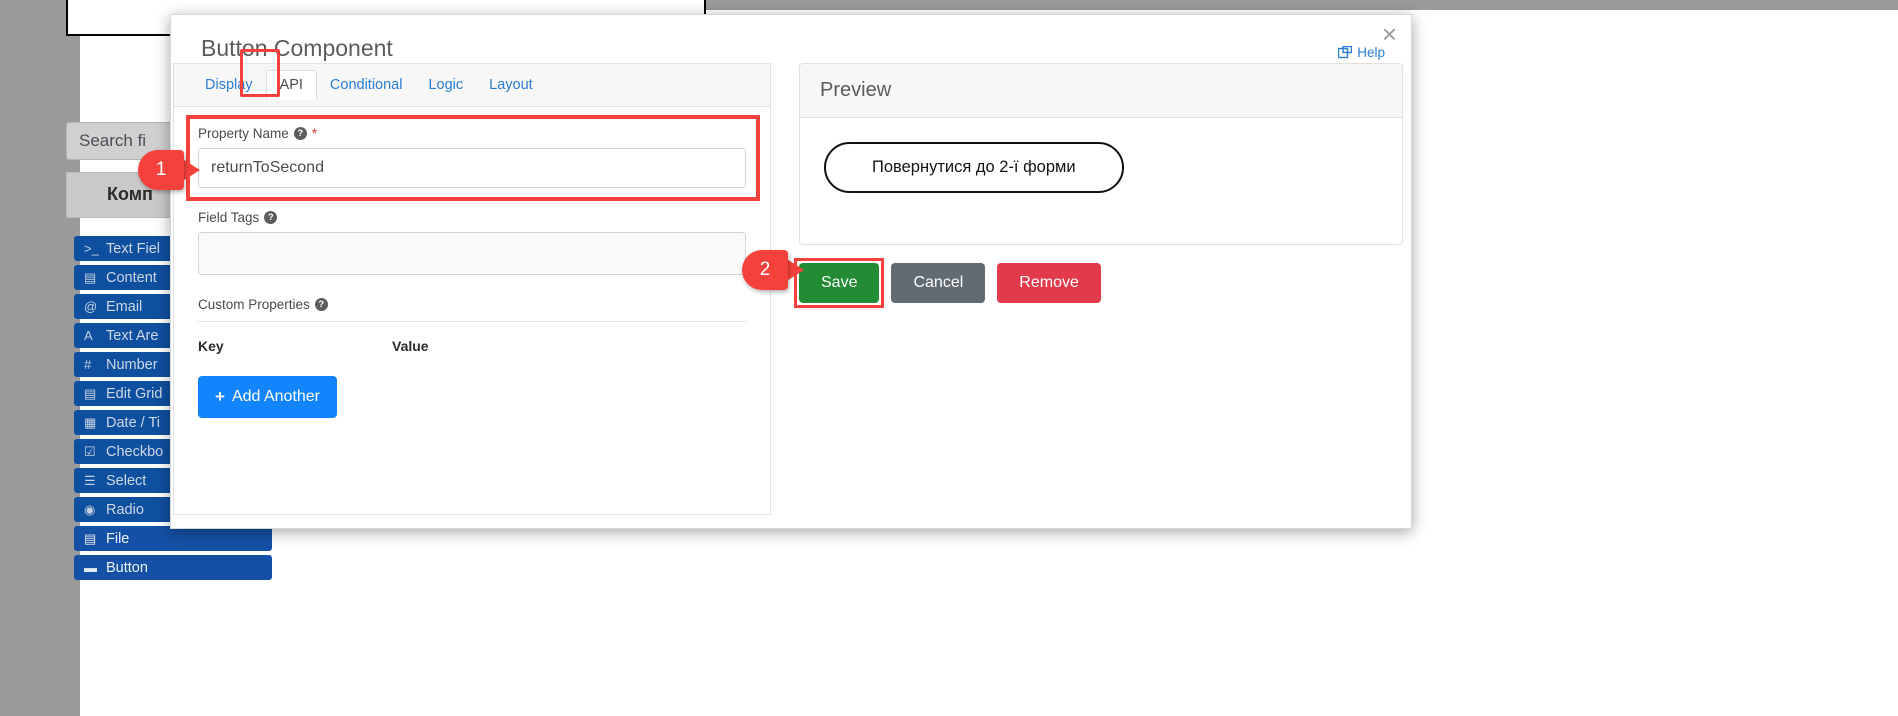  I want to click on close-icon: ×, so click(1389, 34).